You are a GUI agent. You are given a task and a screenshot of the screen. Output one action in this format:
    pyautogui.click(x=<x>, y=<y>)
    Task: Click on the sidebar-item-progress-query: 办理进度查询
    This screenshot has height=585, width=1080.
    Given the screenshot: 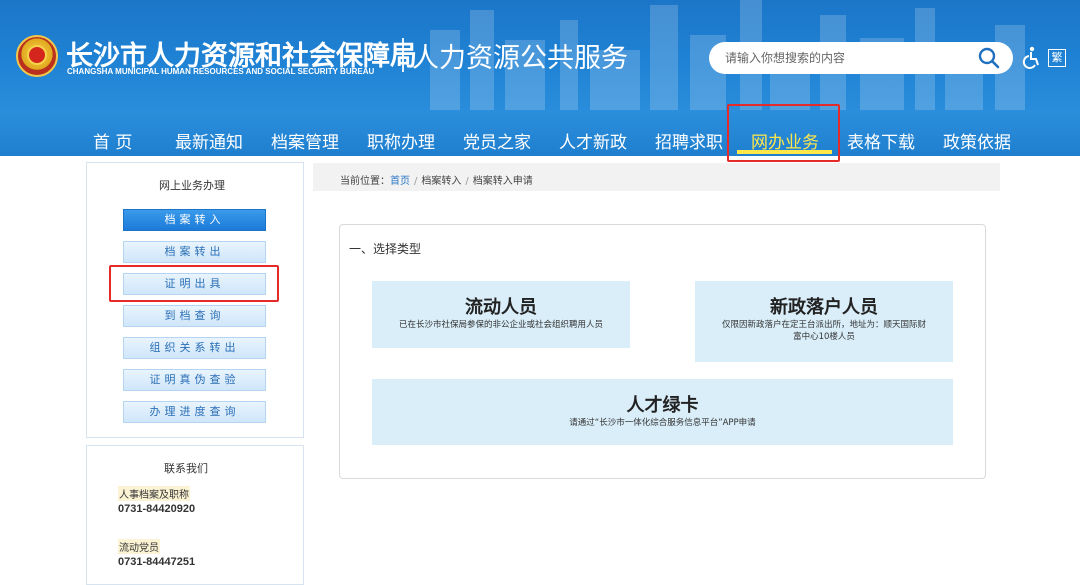 What is the action you would take?
    pyautogui.click(x=194, y=412)
    